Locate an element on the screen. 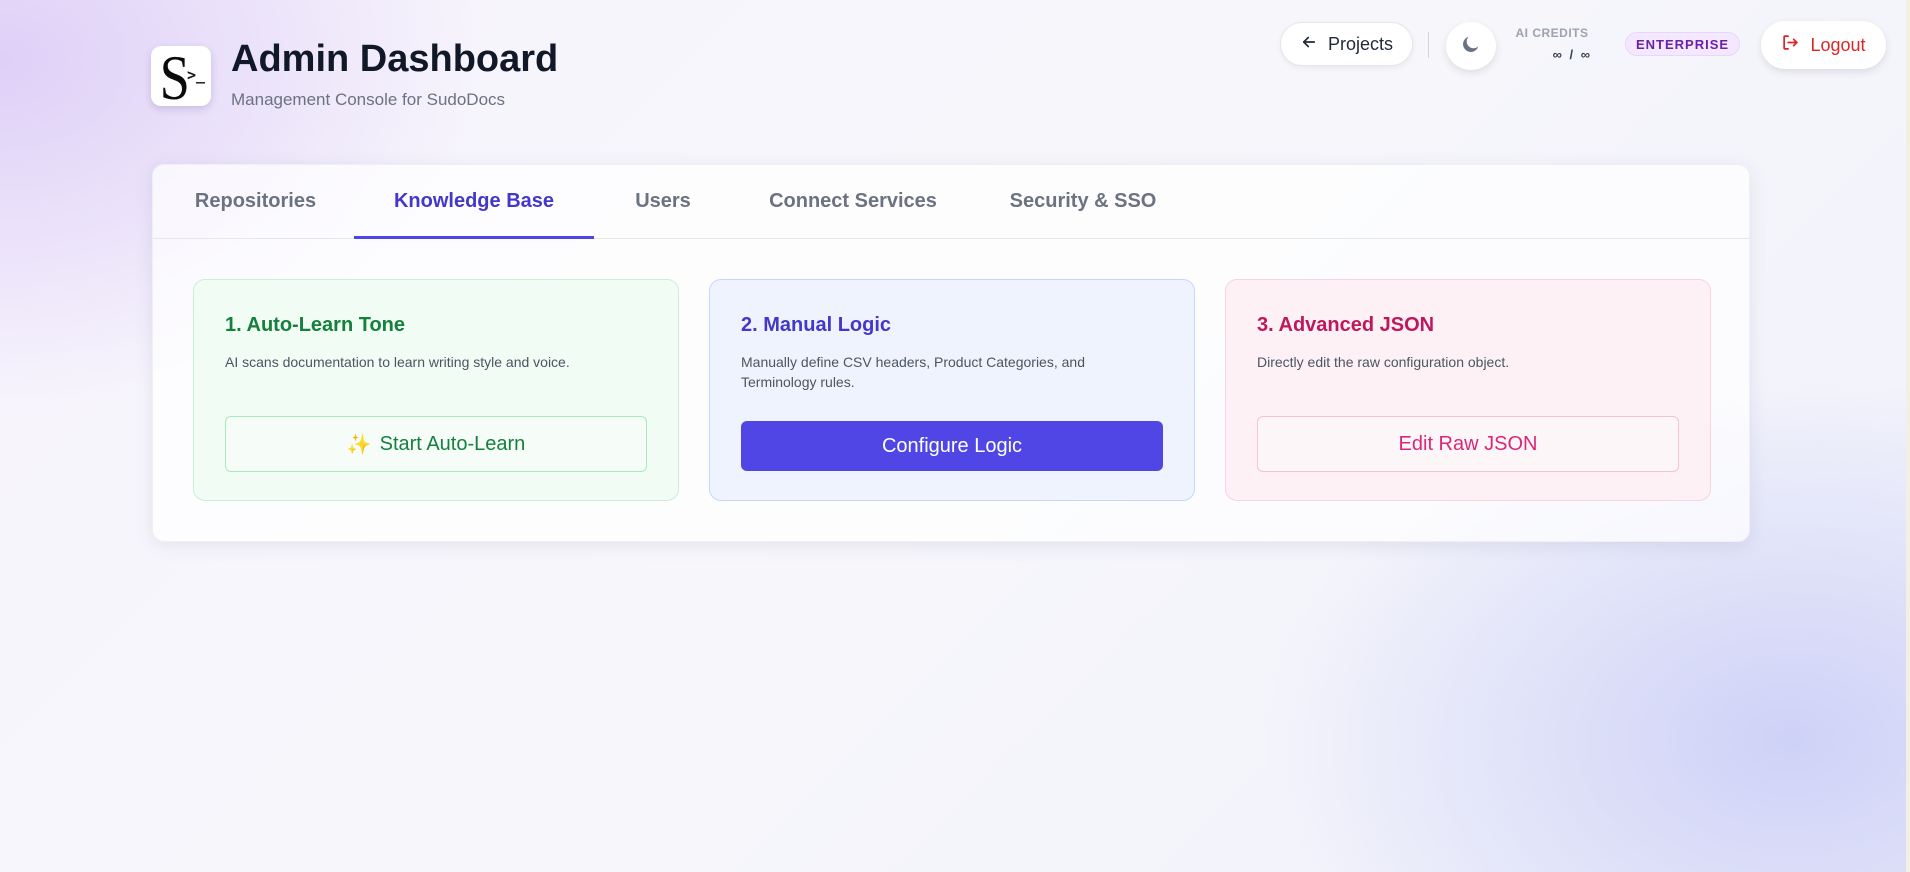 Image resolution: width=1910 pixels, height=872 pixels. projects-button: Projects is located at coordinates (1346, 44).